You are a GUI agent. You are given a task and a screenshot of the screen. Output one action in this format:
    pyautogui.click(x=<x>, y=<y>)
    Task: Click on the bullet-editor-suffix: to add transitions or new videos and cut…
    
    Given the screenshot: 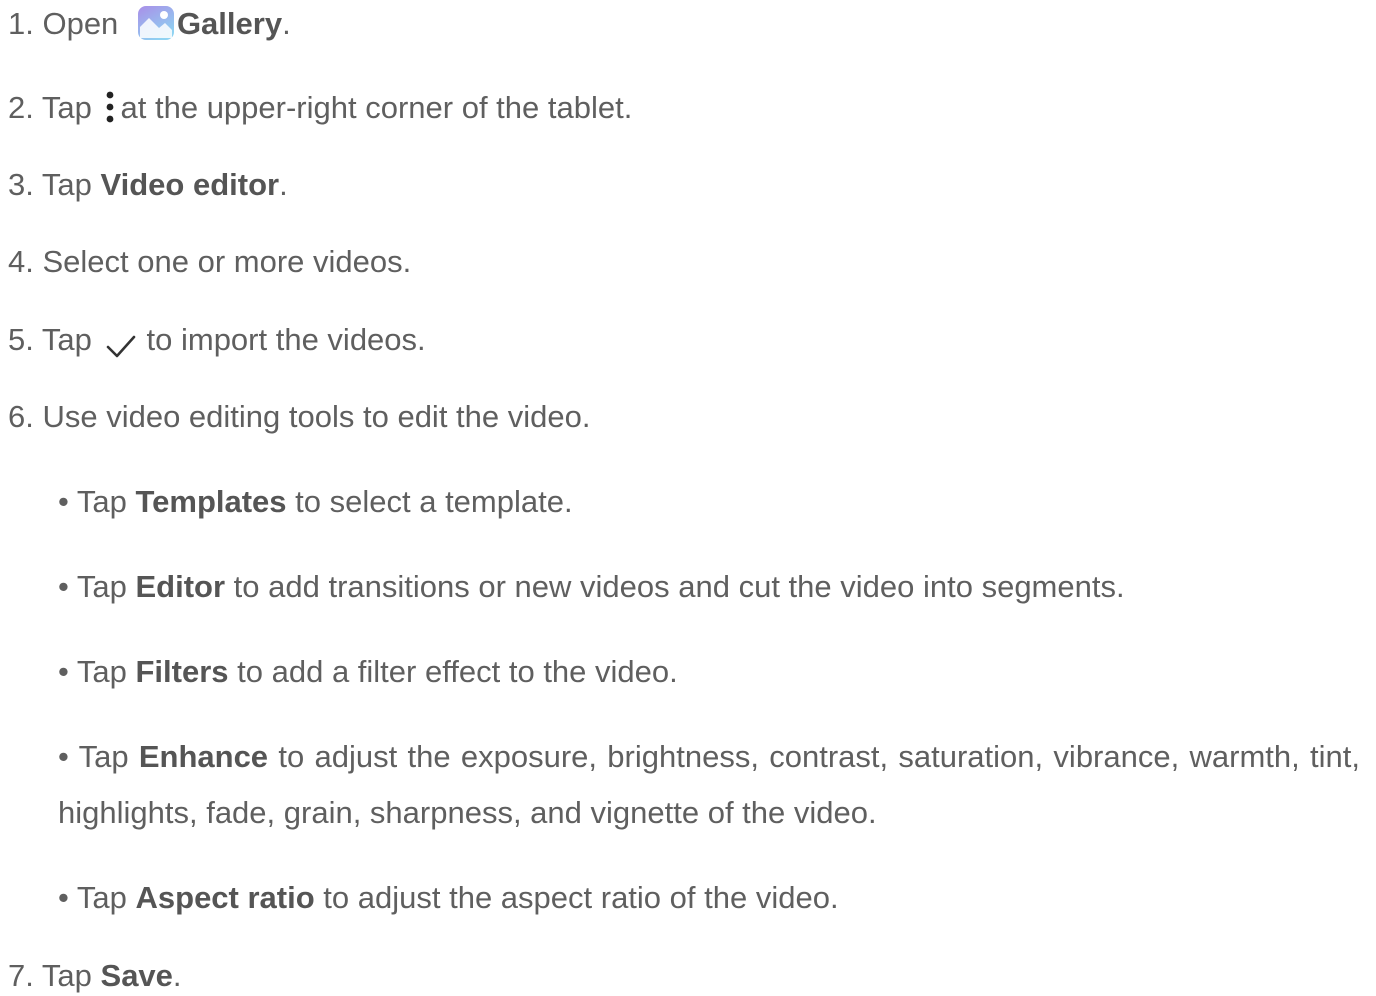 What is the action you would take?
    pyautogui.click(x=675, y=586)
    